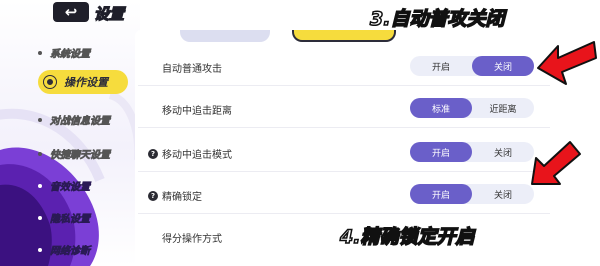 Image resolution: width=600 pixels, height=266 pixels. I want to click on auto-attack-toggle: 开启 关闭, so click(472, 66).